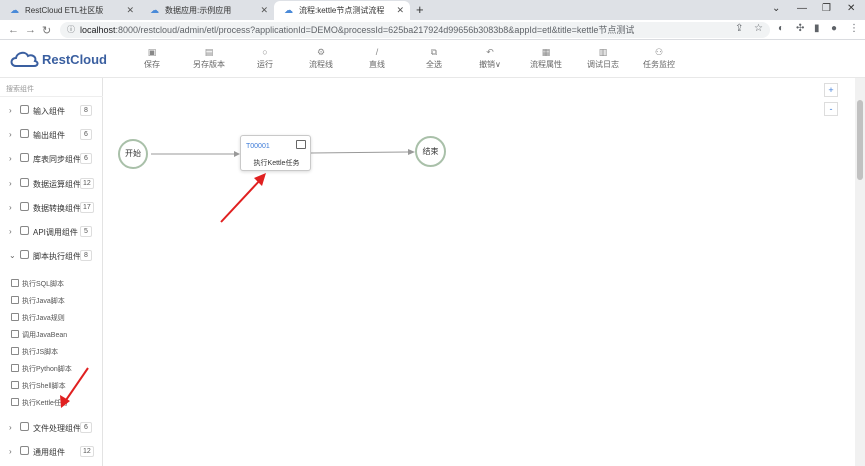  I want to click on item-label: 调用JavaBean, so click(45, 335).